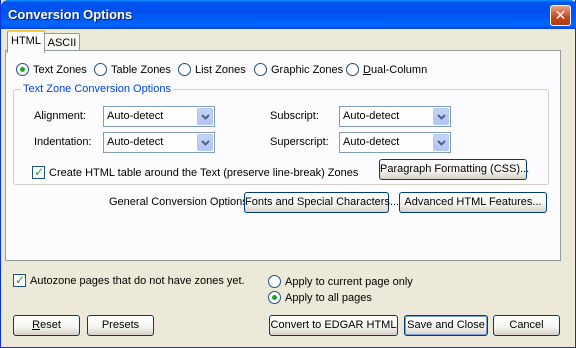 The image size is (576, 348). I want to click on subscript-select: Auto-detect, so click(395, 116).